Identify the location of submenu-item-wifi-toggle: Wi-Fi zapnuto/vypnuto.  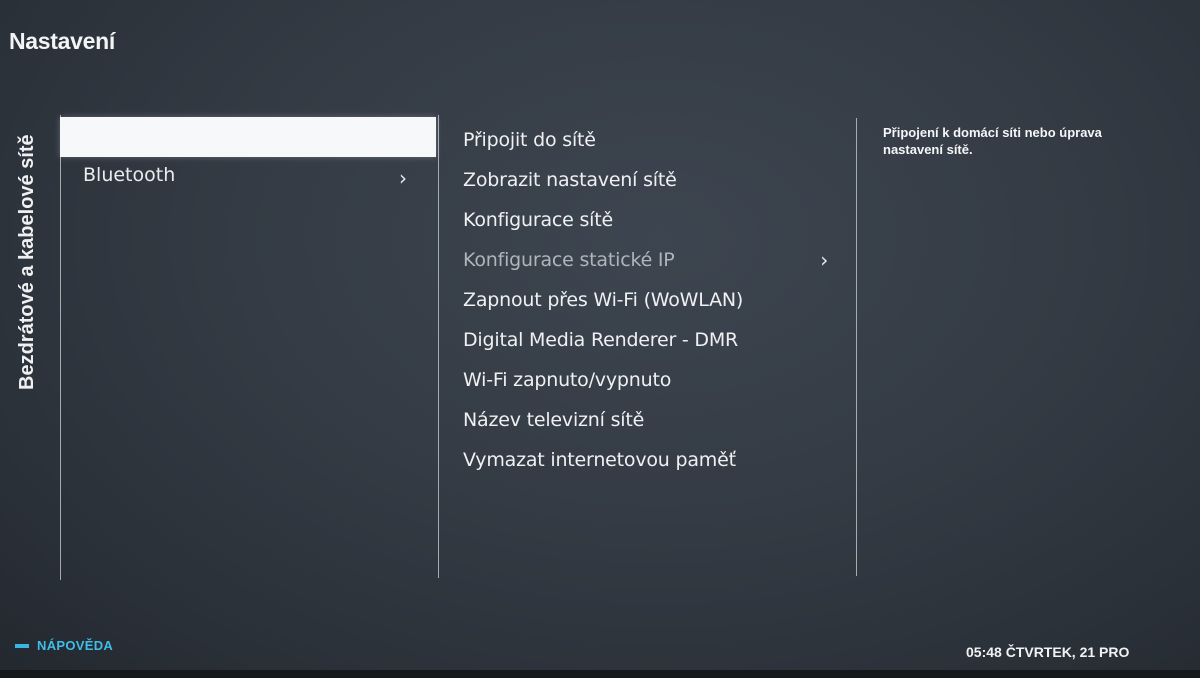
(655, 382).